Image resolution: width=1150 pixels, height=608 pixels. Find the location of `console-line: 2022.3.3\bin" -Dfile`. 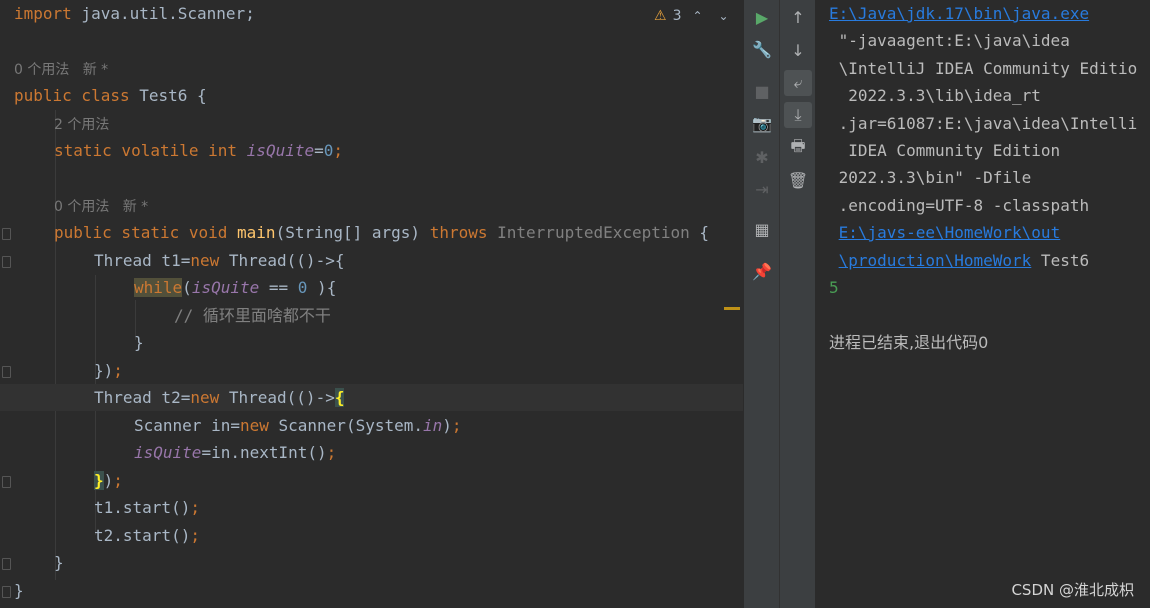

console-line: 2022.3.3\bin" -Dfile is located at coordinates (930, 177).